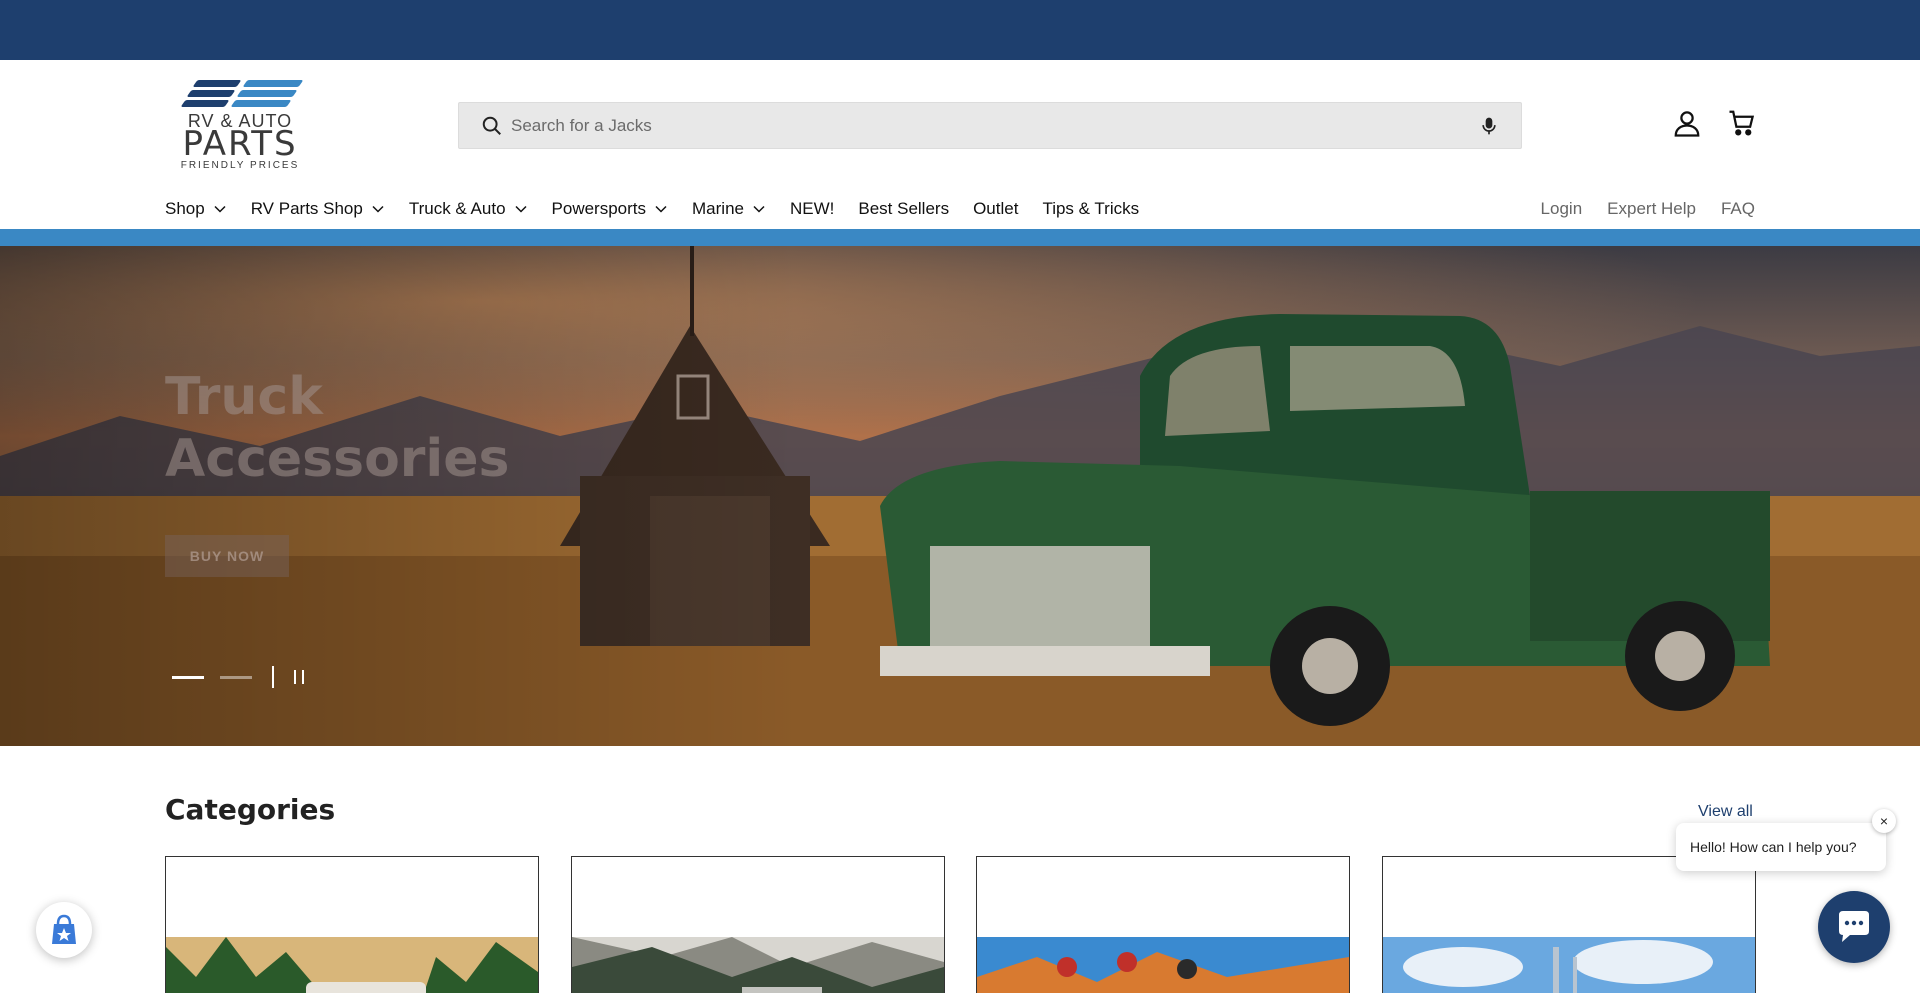 Image resolution: width=1920 pixels, height=993 pixels. I want to click on nav-label: Powersports, so click(599, 208).